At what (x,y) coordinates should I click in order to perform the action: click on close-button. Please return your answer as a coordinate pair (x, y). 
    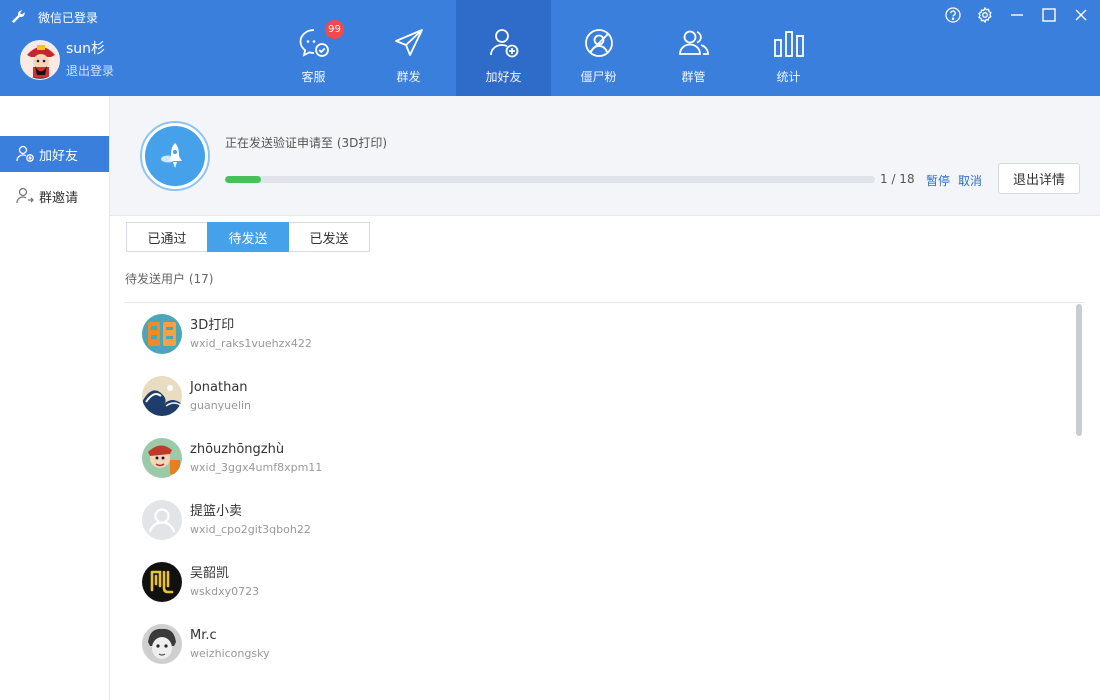
    Looking at the image, I should click on (1081, 15).